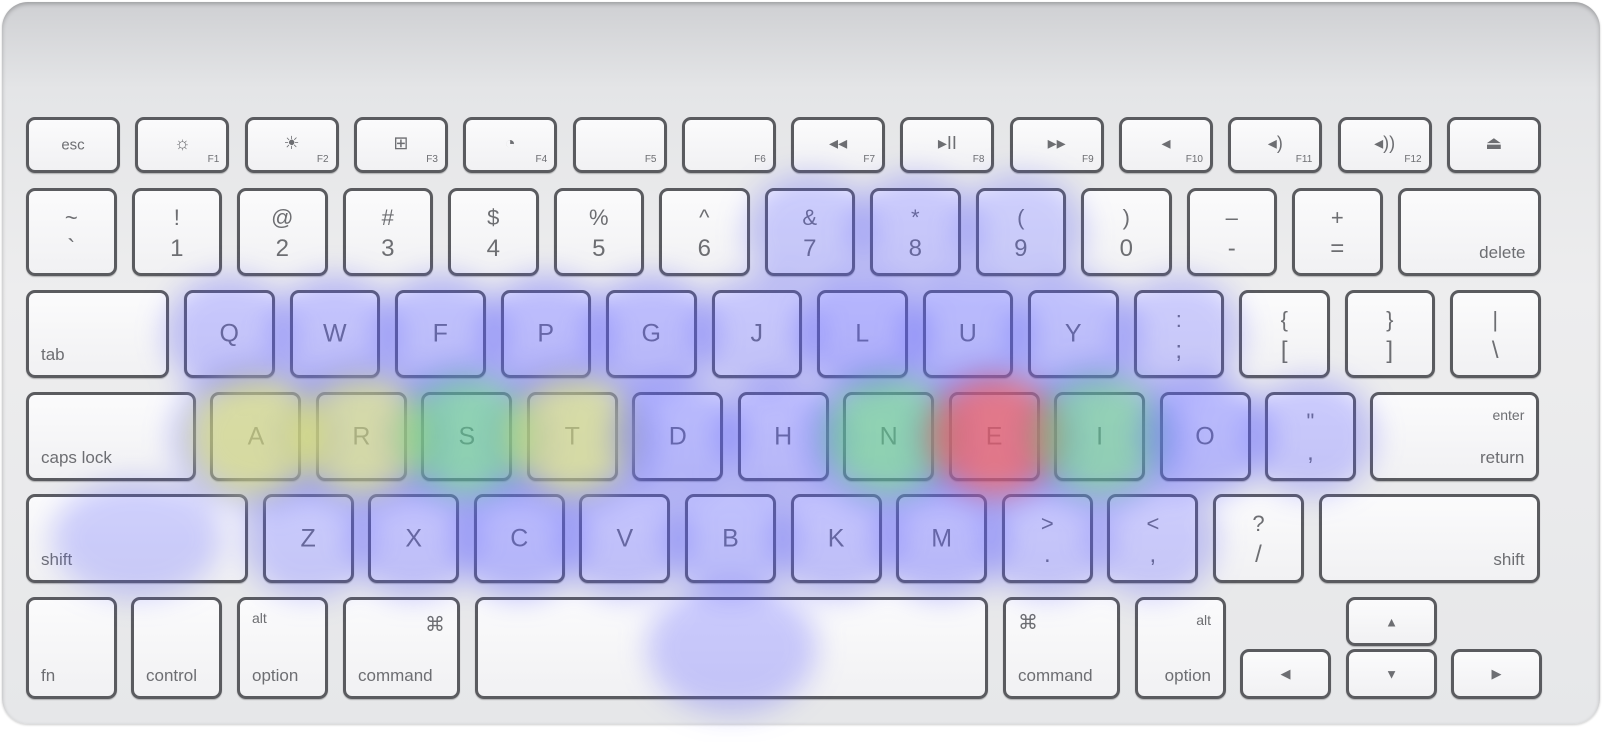  What do you see at coordinates (1495, 334) in the screenshot?
I see `key-: | \` at bounding box center [1495, 334].